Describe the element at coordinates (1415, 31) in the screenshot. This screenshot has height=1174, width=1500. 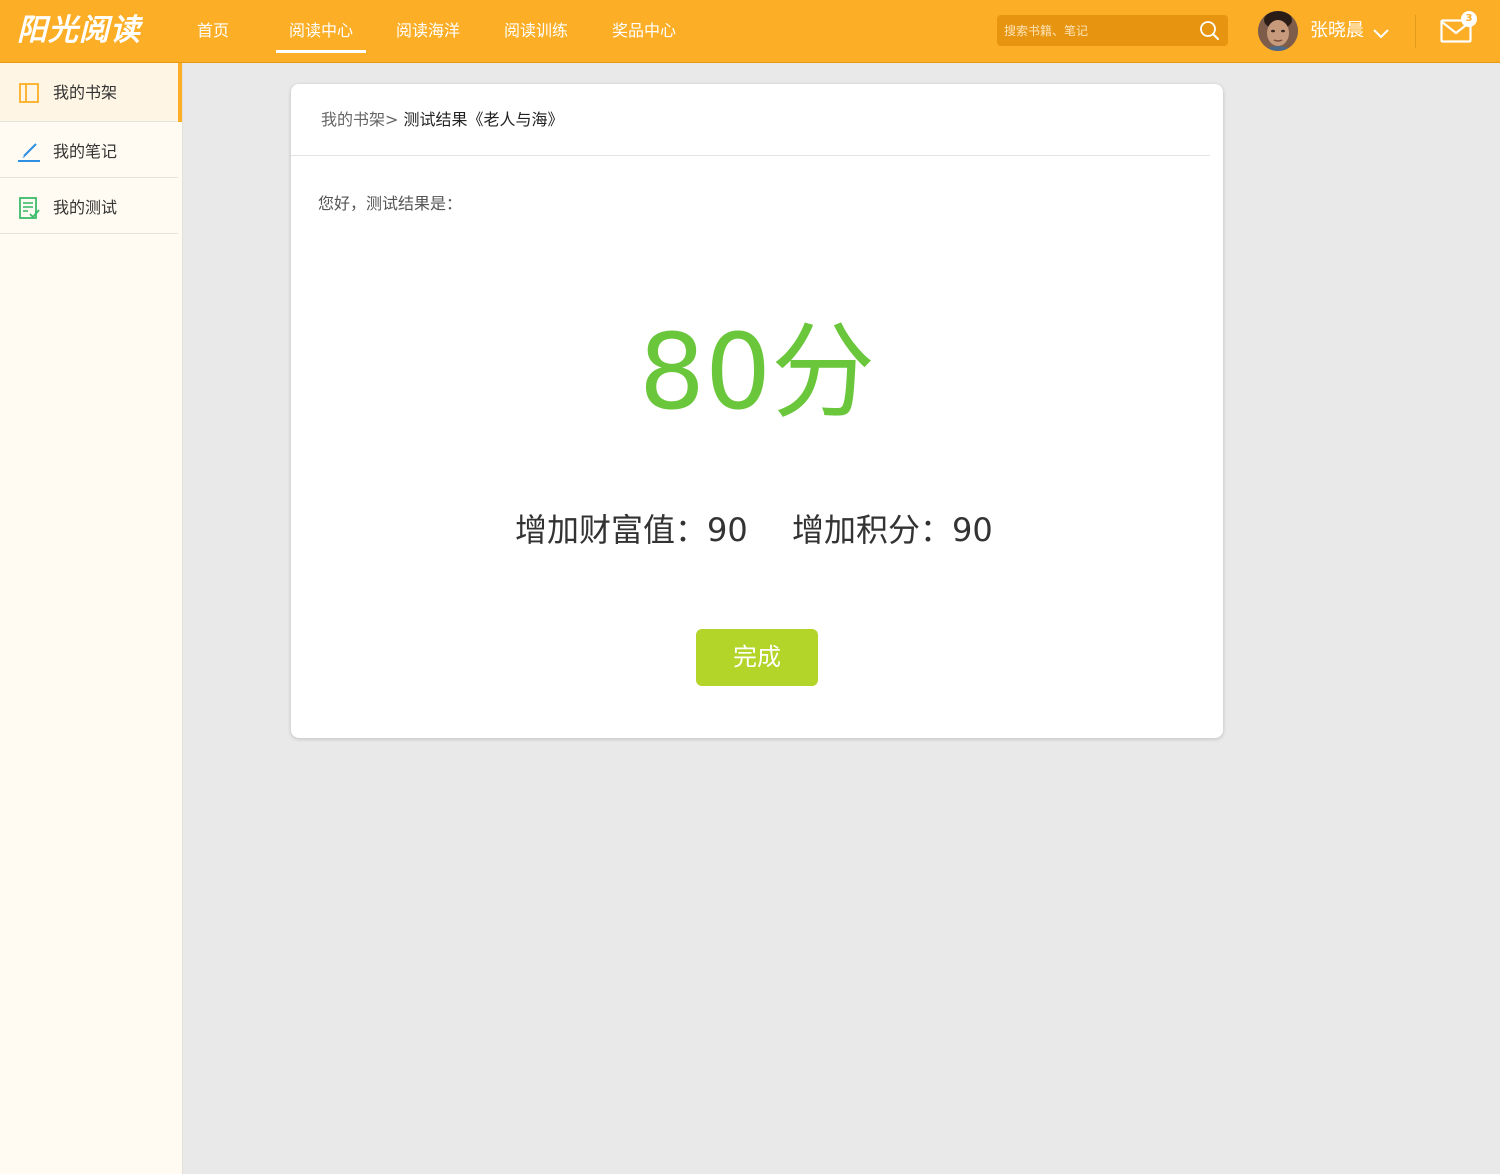
I see `header-divider` at that location.